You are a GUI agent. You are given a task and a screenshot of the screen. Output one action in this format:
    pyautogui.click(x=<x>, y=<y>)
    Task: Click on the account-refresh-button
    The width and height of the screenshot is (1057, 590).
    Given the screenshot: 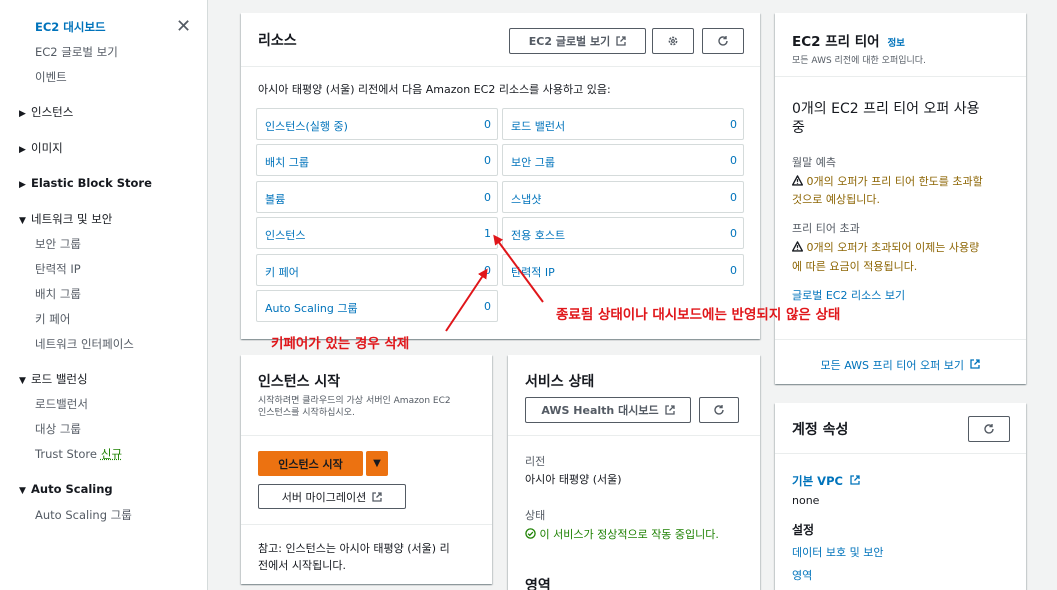 What is the action you would take?
    pyautogui.click(x=989, y=429)
    